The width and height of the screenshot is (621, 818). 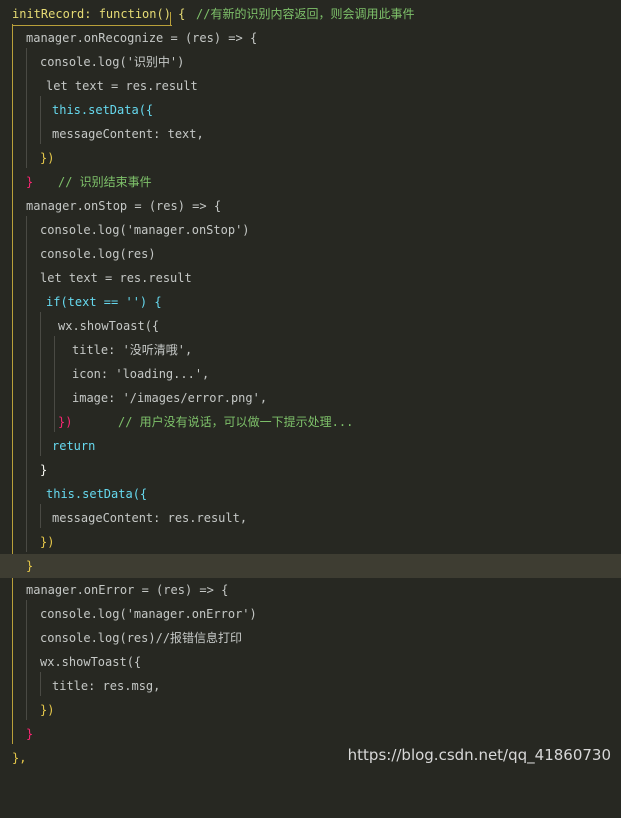 I want to click on code-line: if(text == '') {, so click(x=310, y=302).